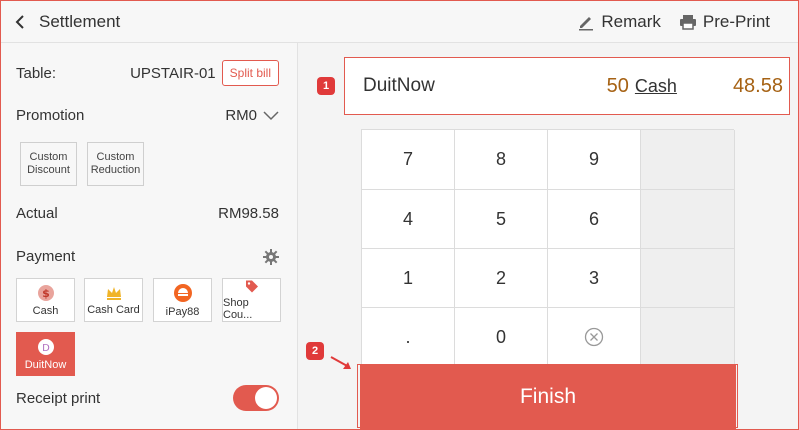 Image resolution: width=799 pixels, height=430 pixels. Describe the element at coordinates (271, 256) in the screenshot. I see `gear-icon` at that location.